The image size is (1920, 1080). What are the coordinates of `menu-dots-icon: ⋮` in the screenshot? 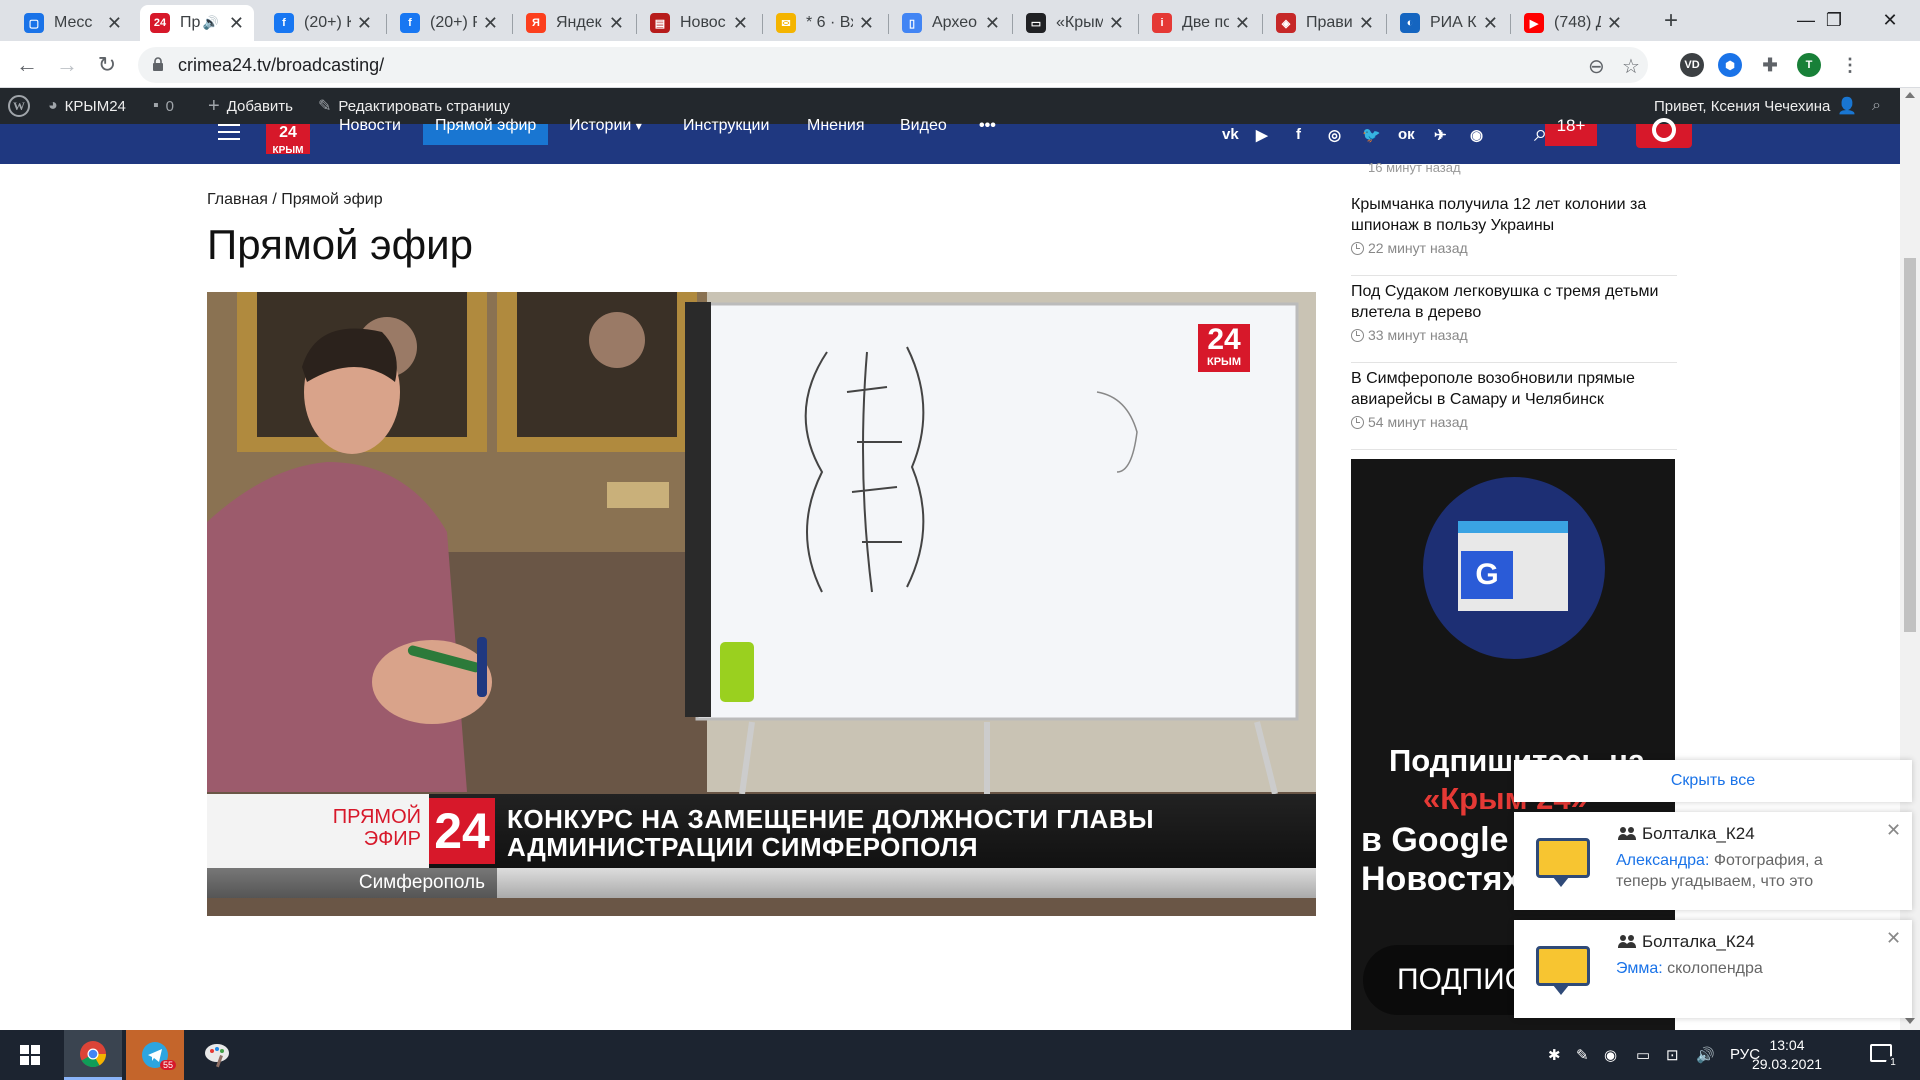 It's located at (1850, 65).